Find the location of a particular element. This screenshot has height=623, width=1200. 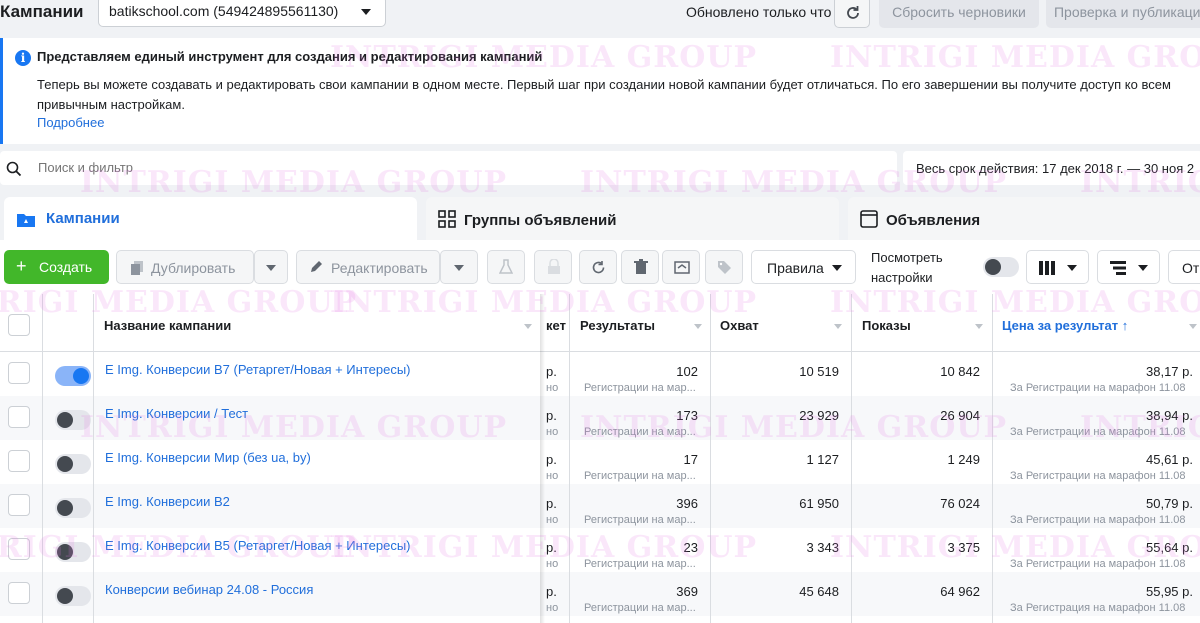

reports-label: Отч is located at coordinates (1191, 268).